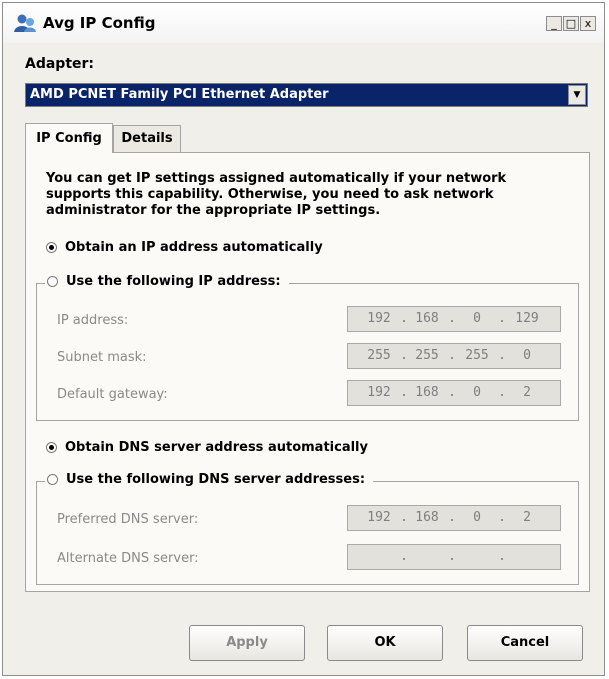 This screenshot has height=679, width=609. Describe the element at coordinates (554, 23) in the screenshot. I see `minimize-button: _` at that location.